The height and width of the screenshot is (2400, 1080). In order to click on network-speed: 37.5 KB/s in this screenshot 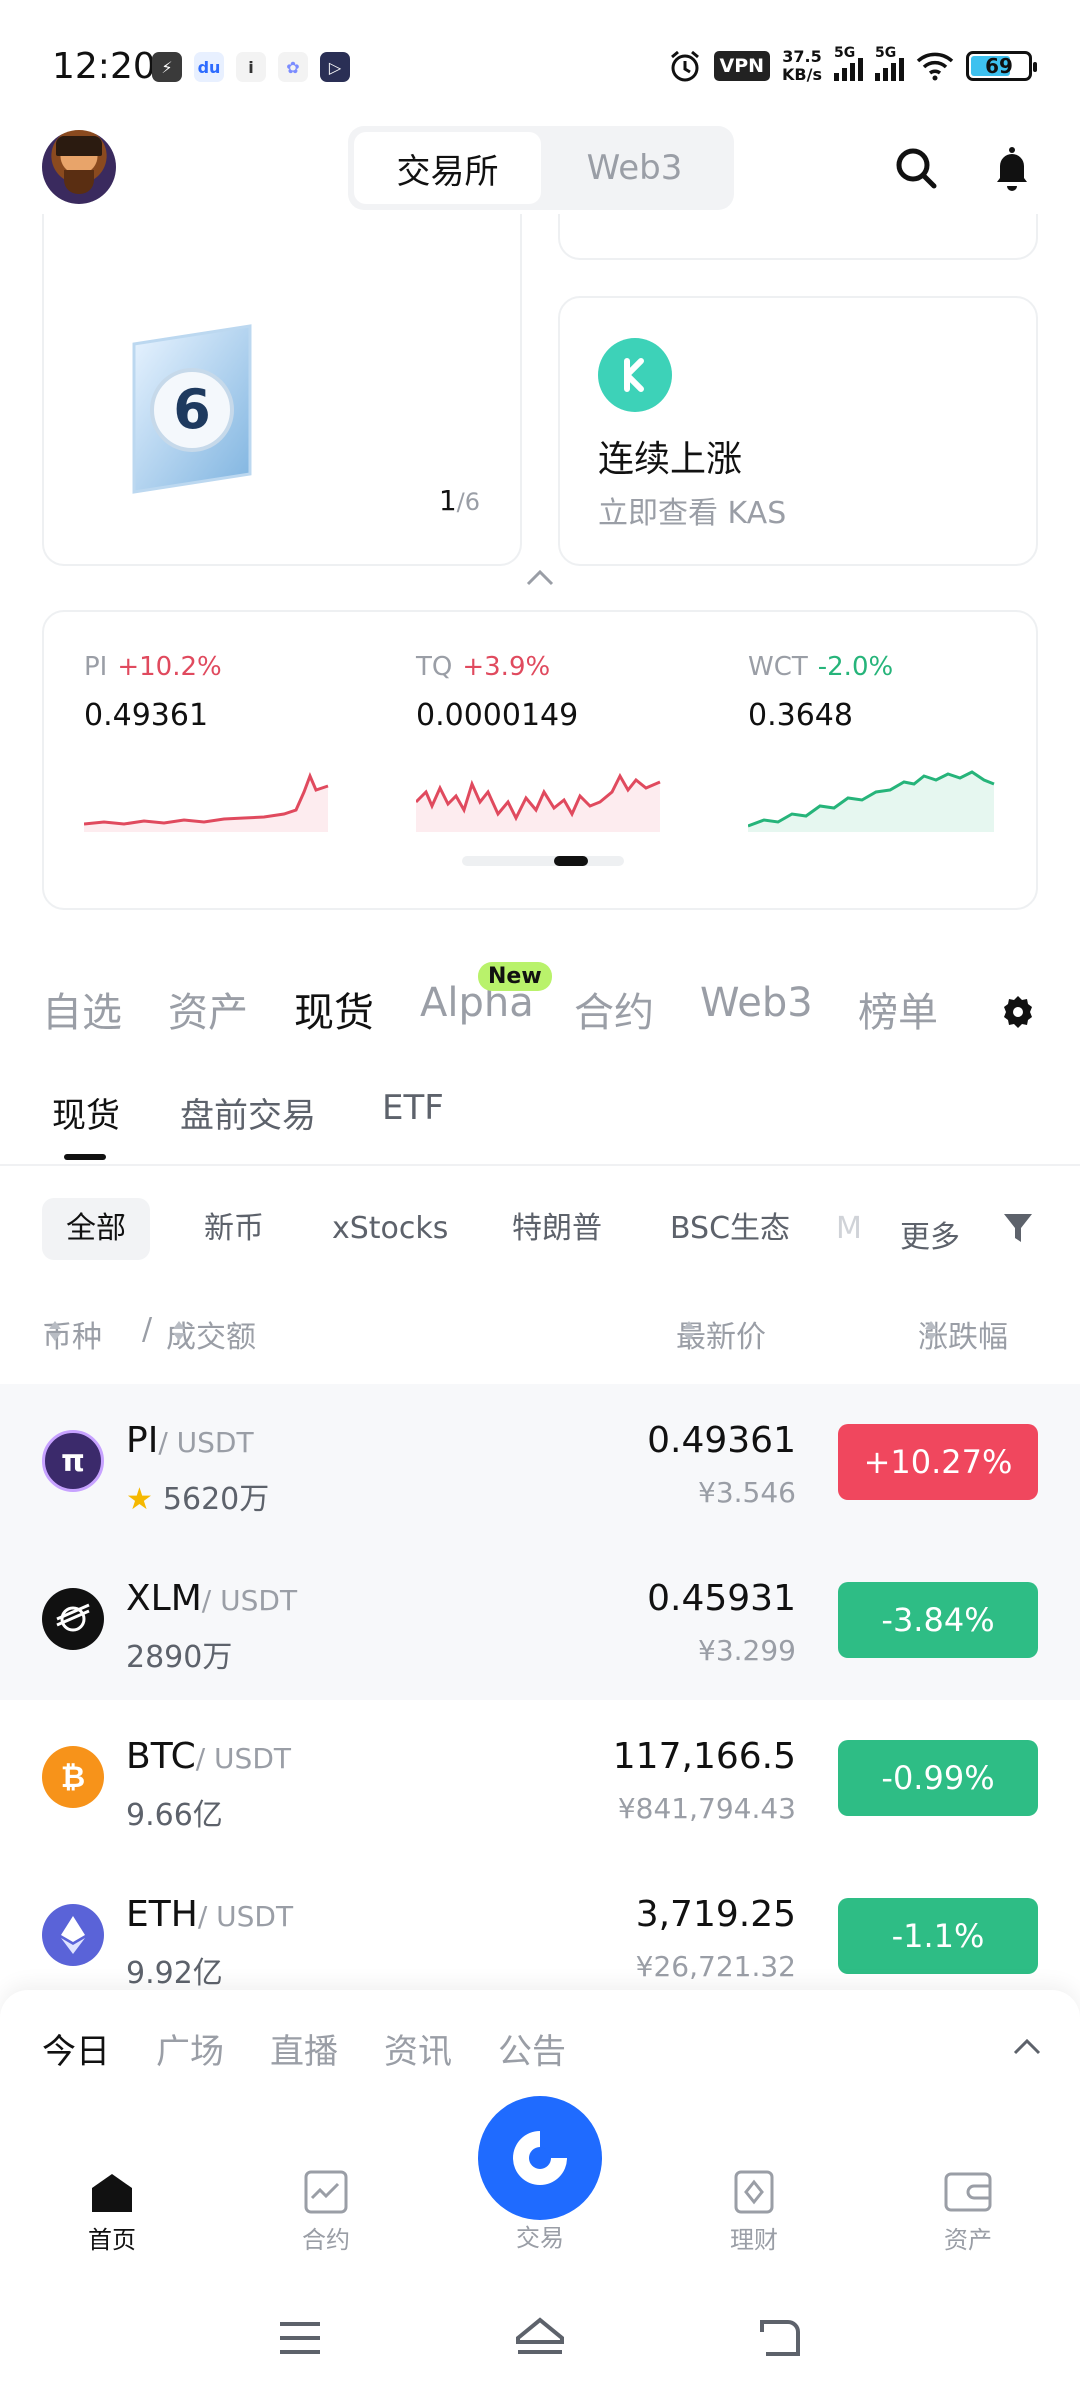, I will do `click(802, 66)`.